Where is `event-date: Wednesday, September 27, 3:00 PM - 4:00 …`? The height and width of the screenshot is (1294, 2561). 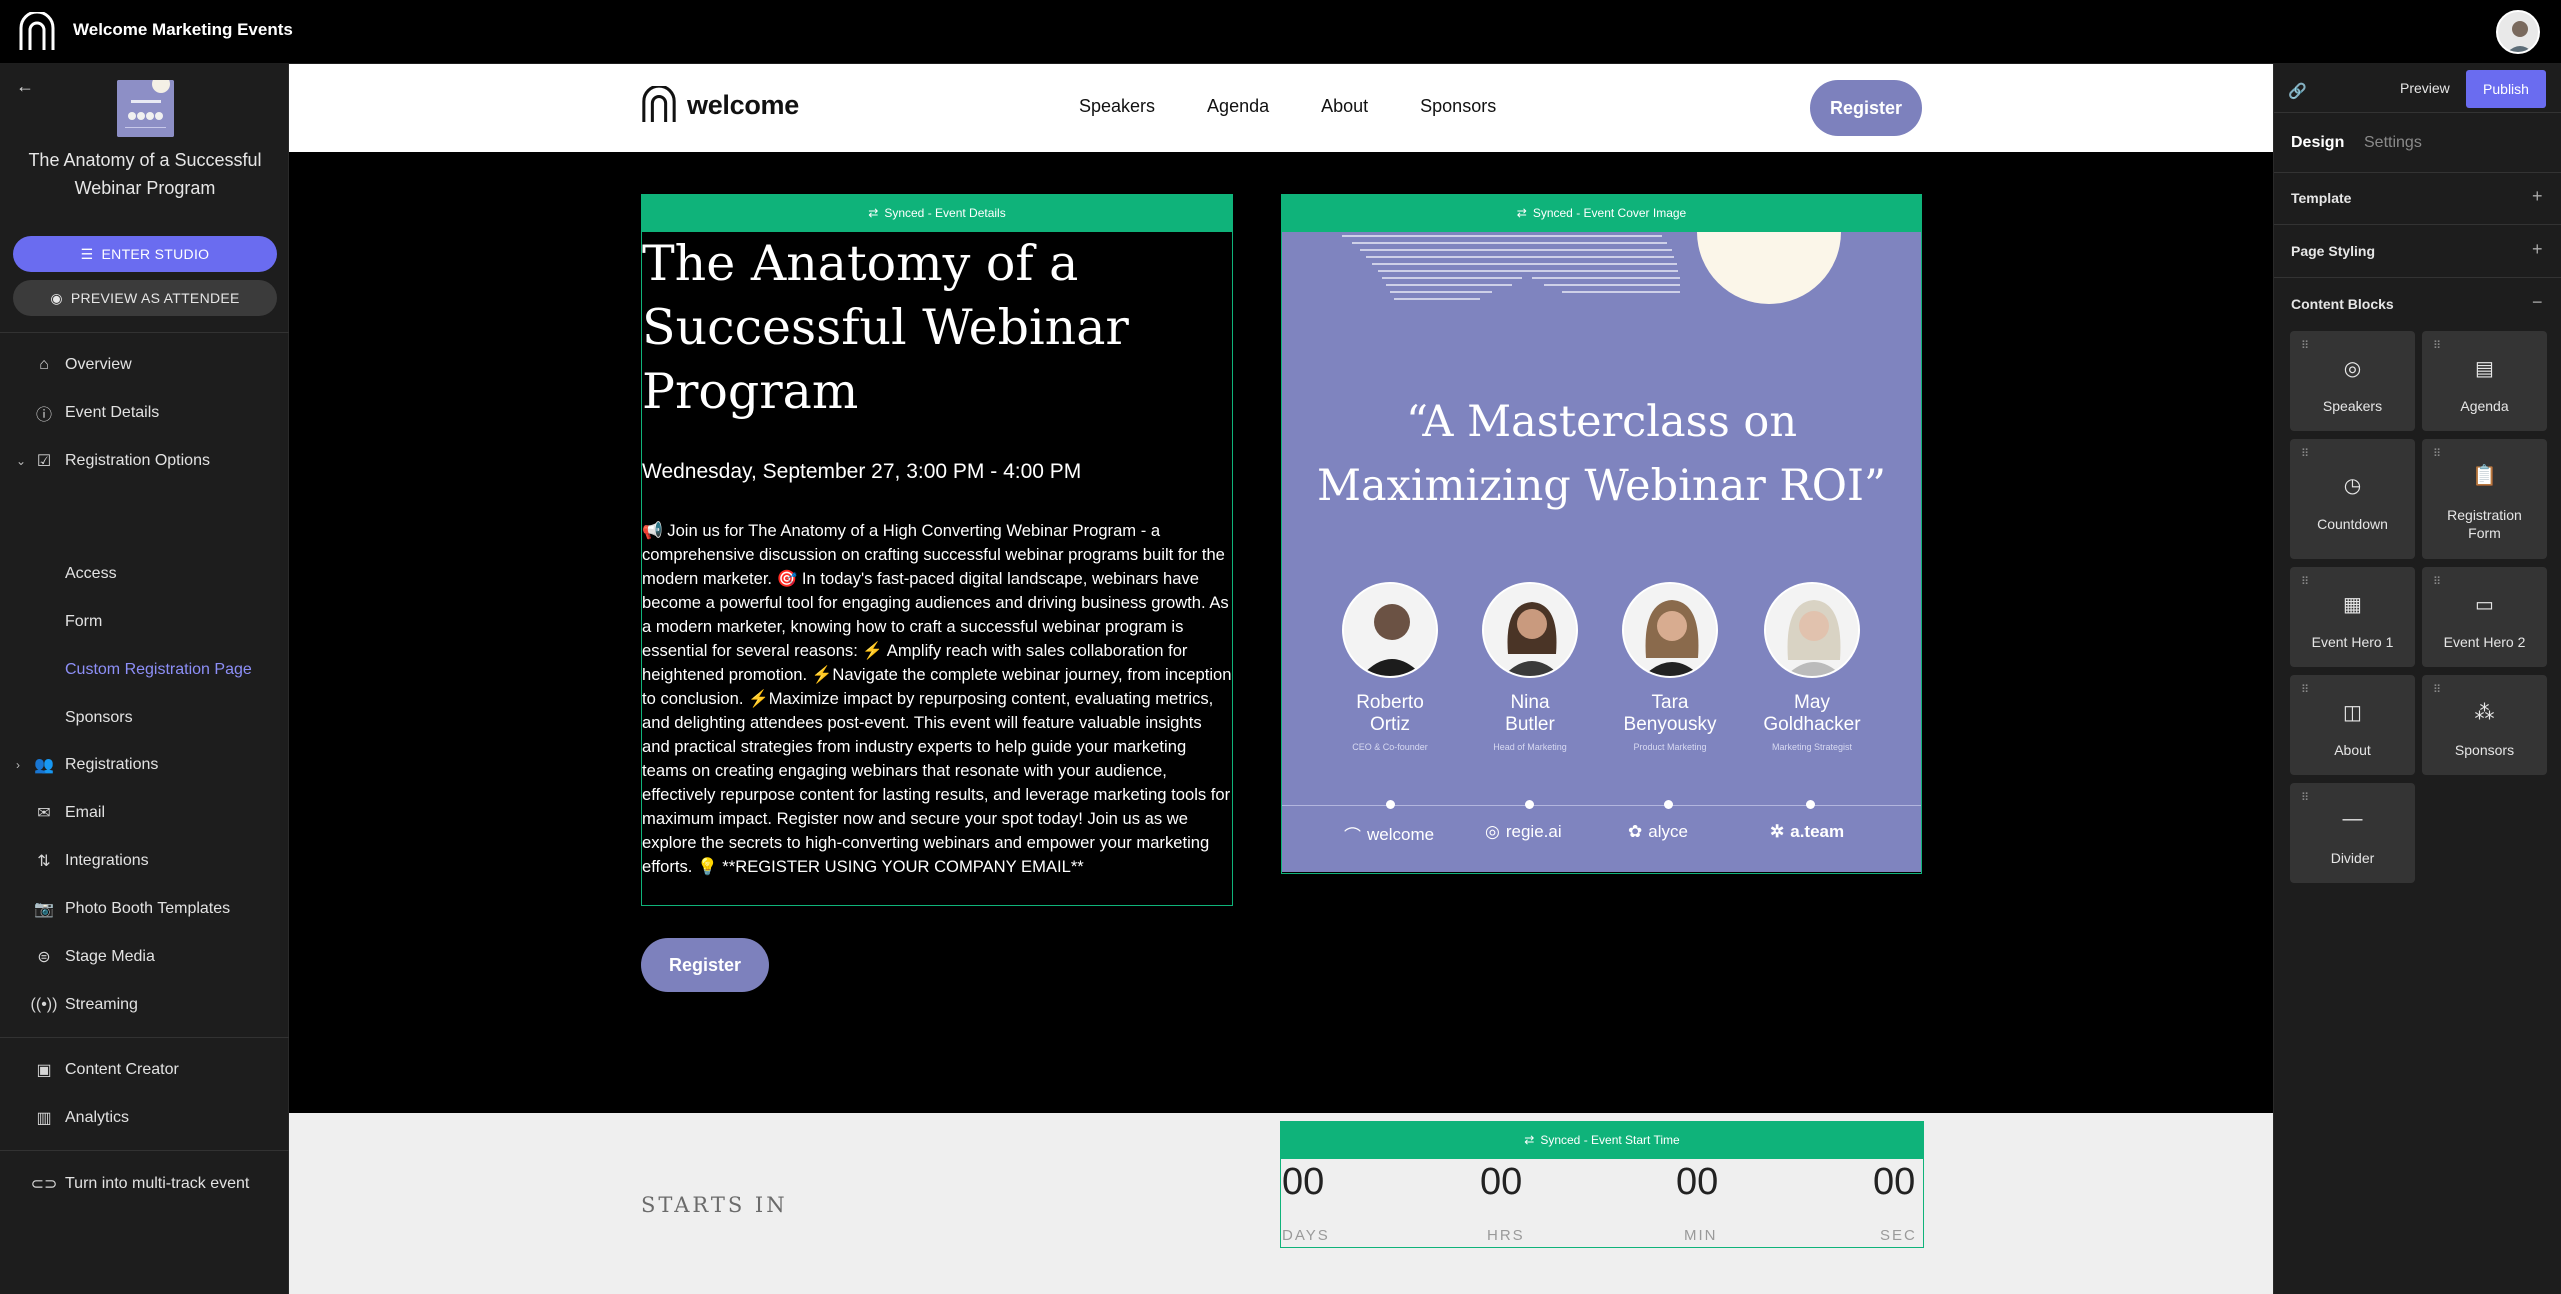 event-date: Wednesday, September 27, 3:00 PM - 4:00 … is located at coordinates (862, 471).